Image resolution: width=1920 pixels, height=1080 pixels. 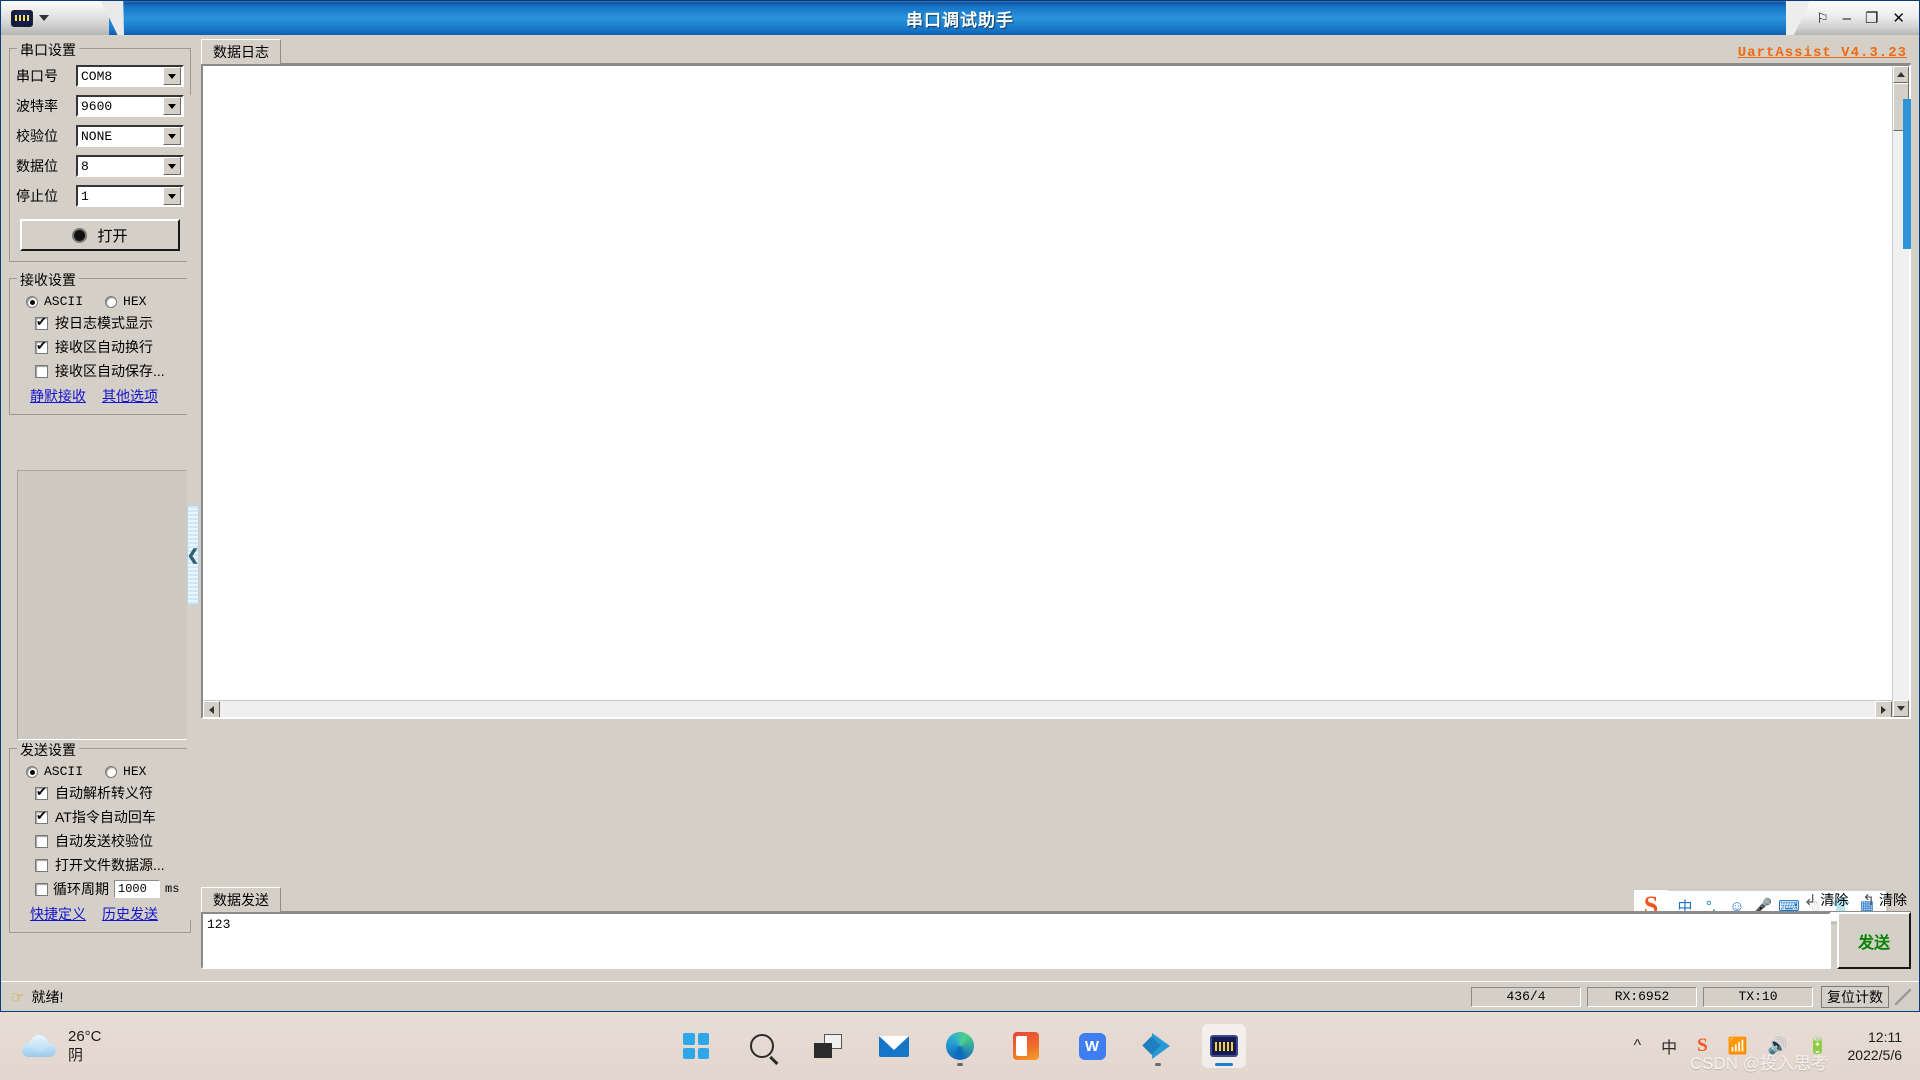 What do you see at coordinates (960, 18) in the screenshot?
I see `title-bar: 串口调试助手 ⚐ – ❐ ✕` at bounding box center [960, 18].